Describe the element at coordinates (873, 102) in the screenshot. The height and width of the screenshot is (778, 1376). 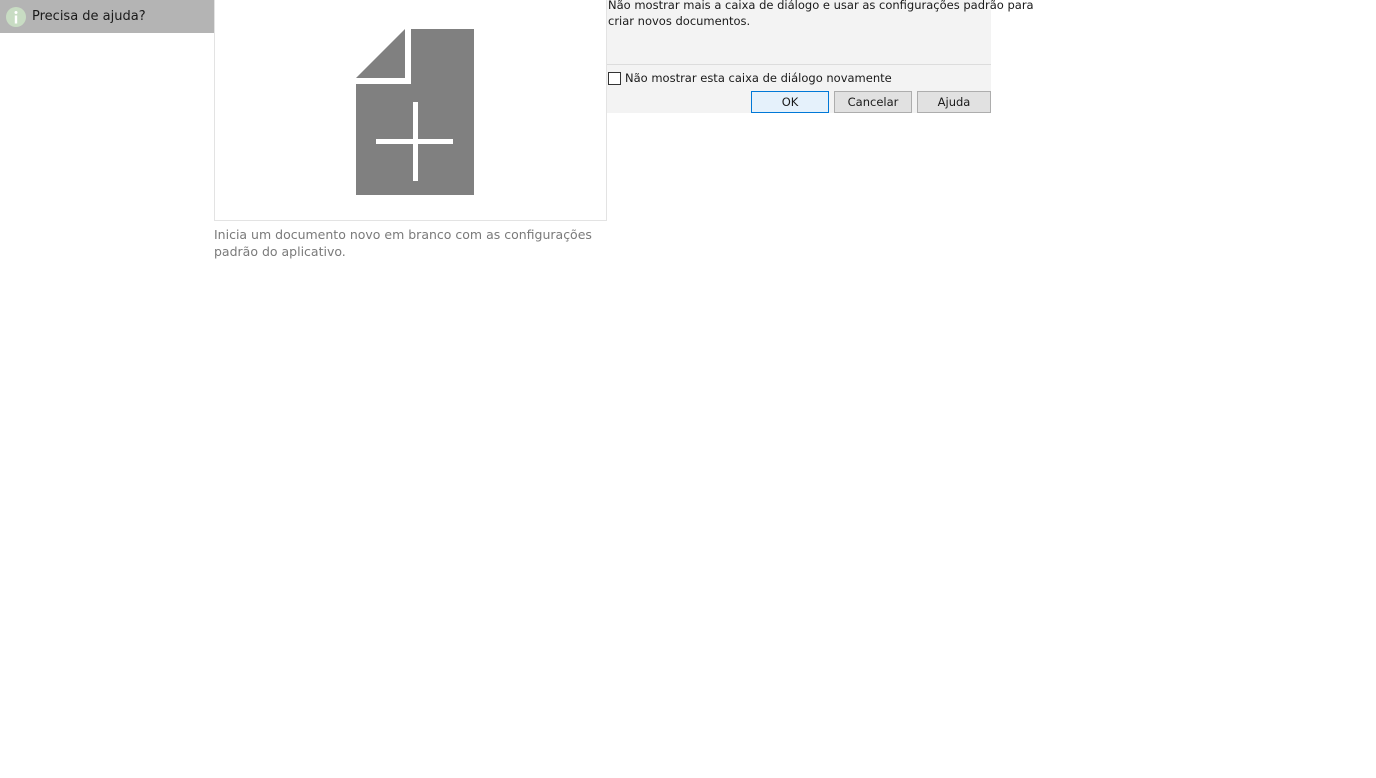
I see `cancel-button: Cancelar` at that location.